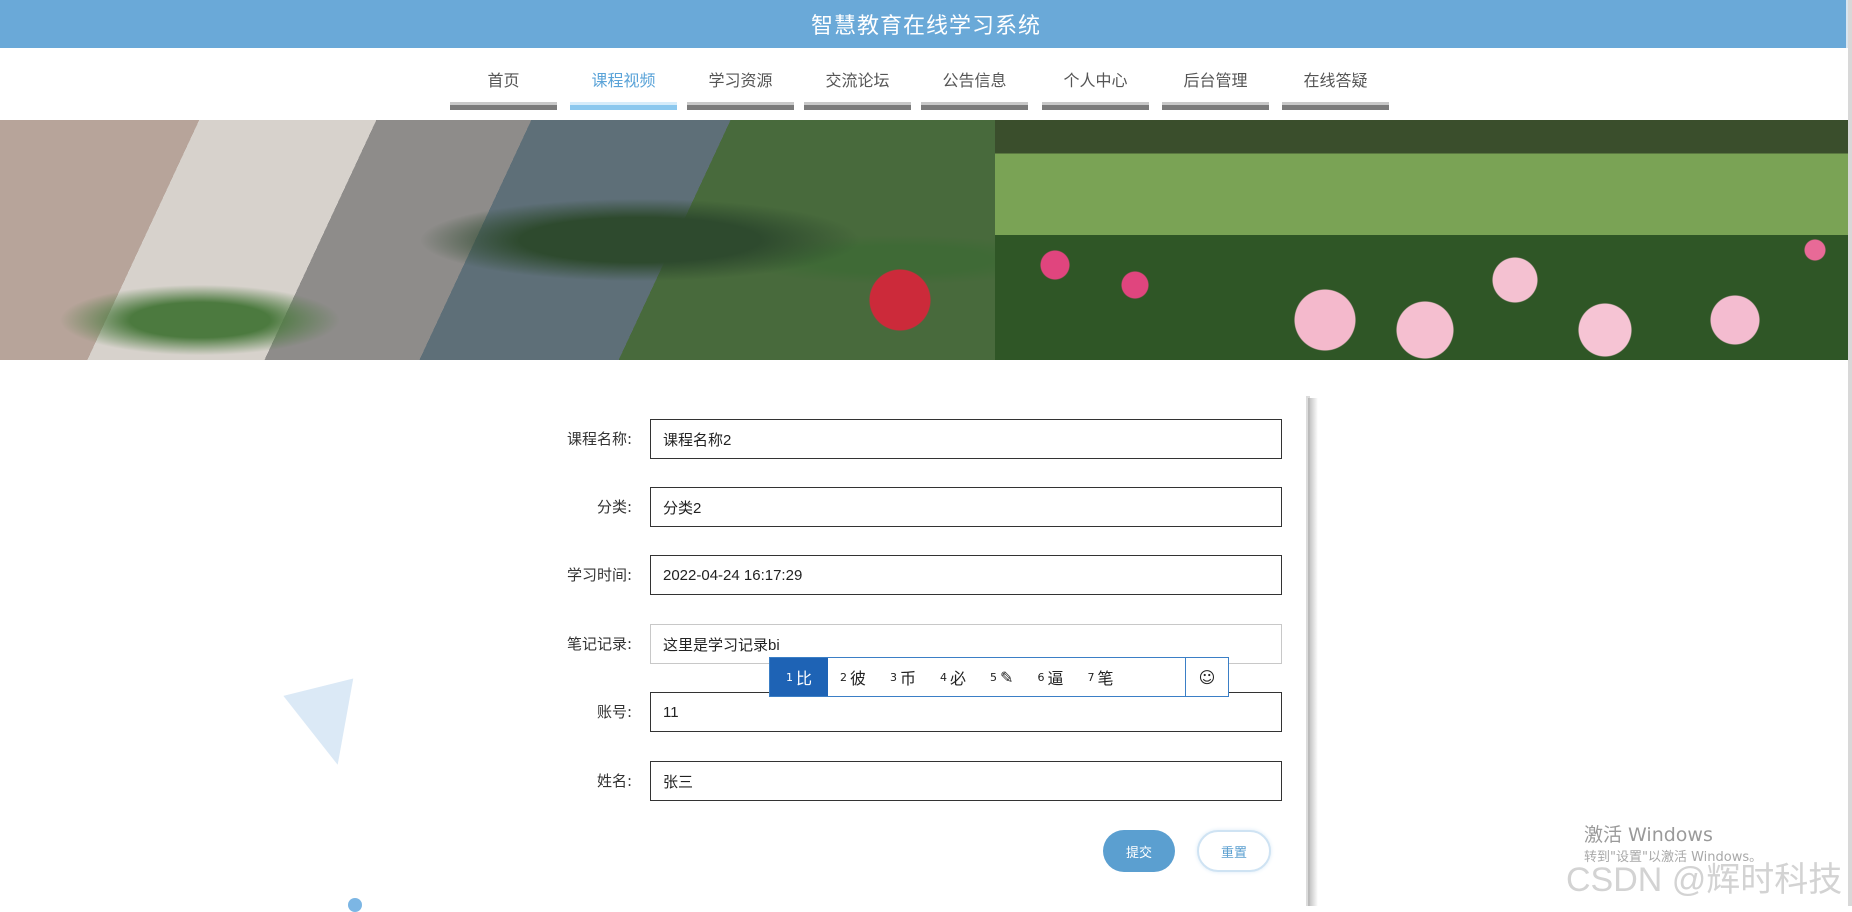 The width and height of the screenshot is (1852, 912). I want to click on category-label: 分类:, so click(614, 507).